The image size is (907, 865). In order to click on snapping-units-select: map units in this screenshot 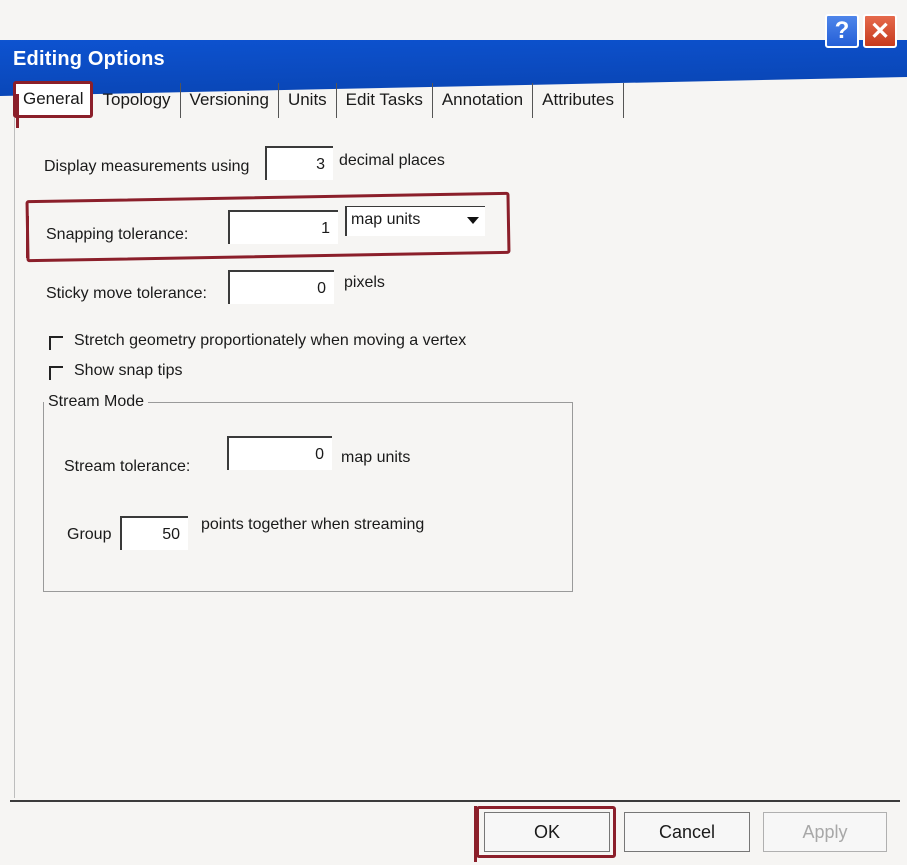, I will do `click(415, 221)`.